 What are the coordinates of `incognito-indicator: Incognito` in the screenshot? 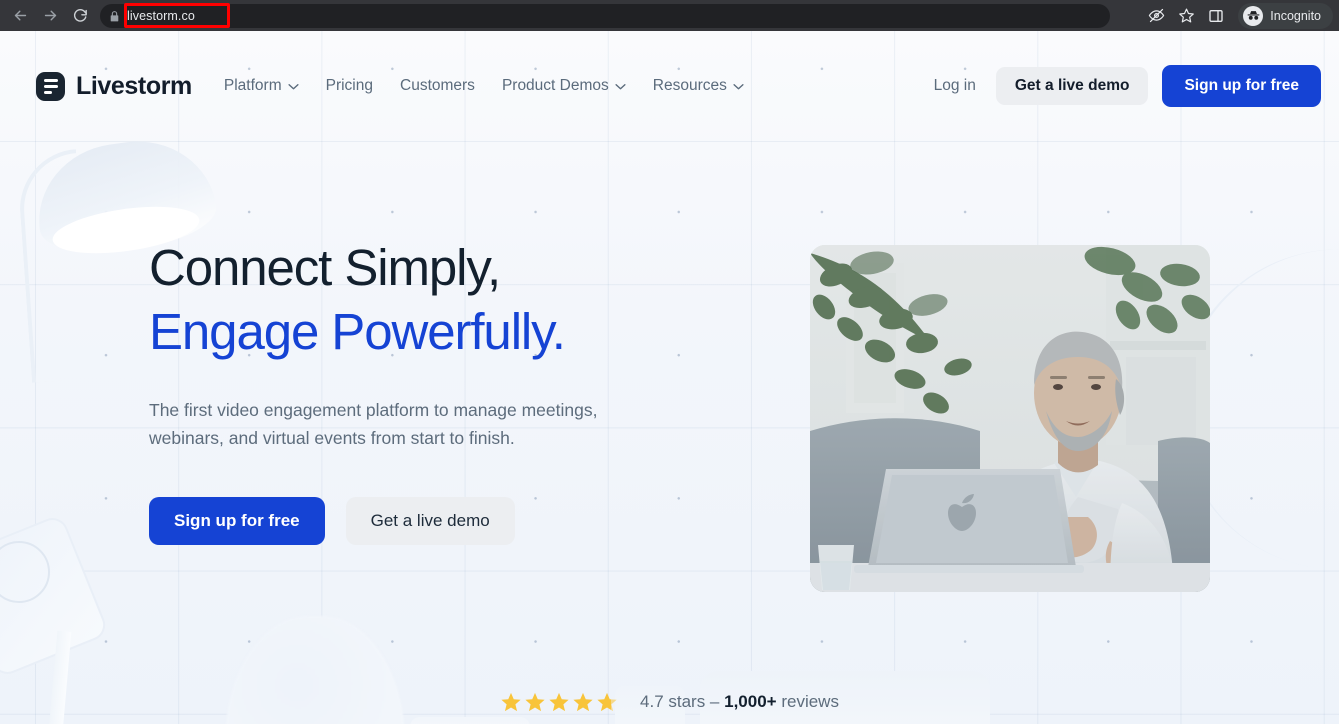 It's located at (1285, 15).